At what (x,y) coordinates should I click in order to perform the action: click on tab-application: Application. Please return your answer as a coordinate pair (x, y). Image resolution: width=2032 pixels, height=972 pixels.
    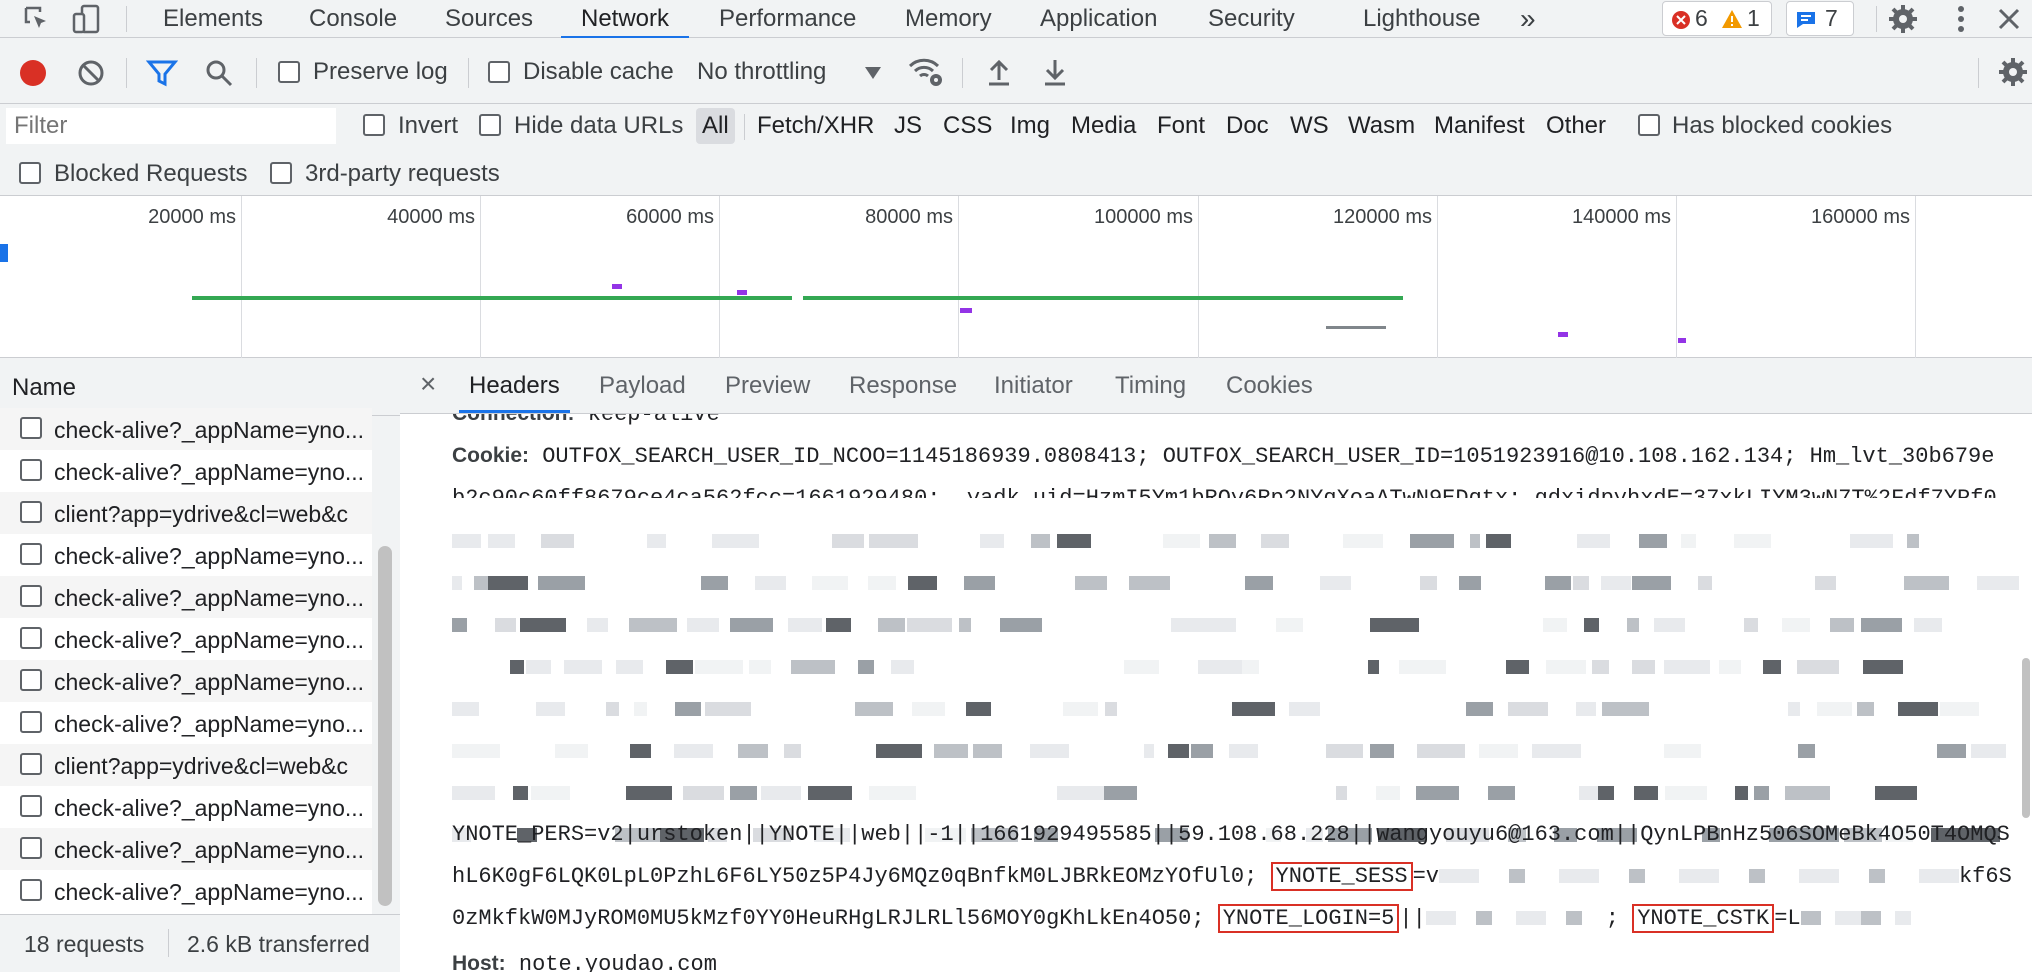
    Looking at the image, I should click on (1098, 19).